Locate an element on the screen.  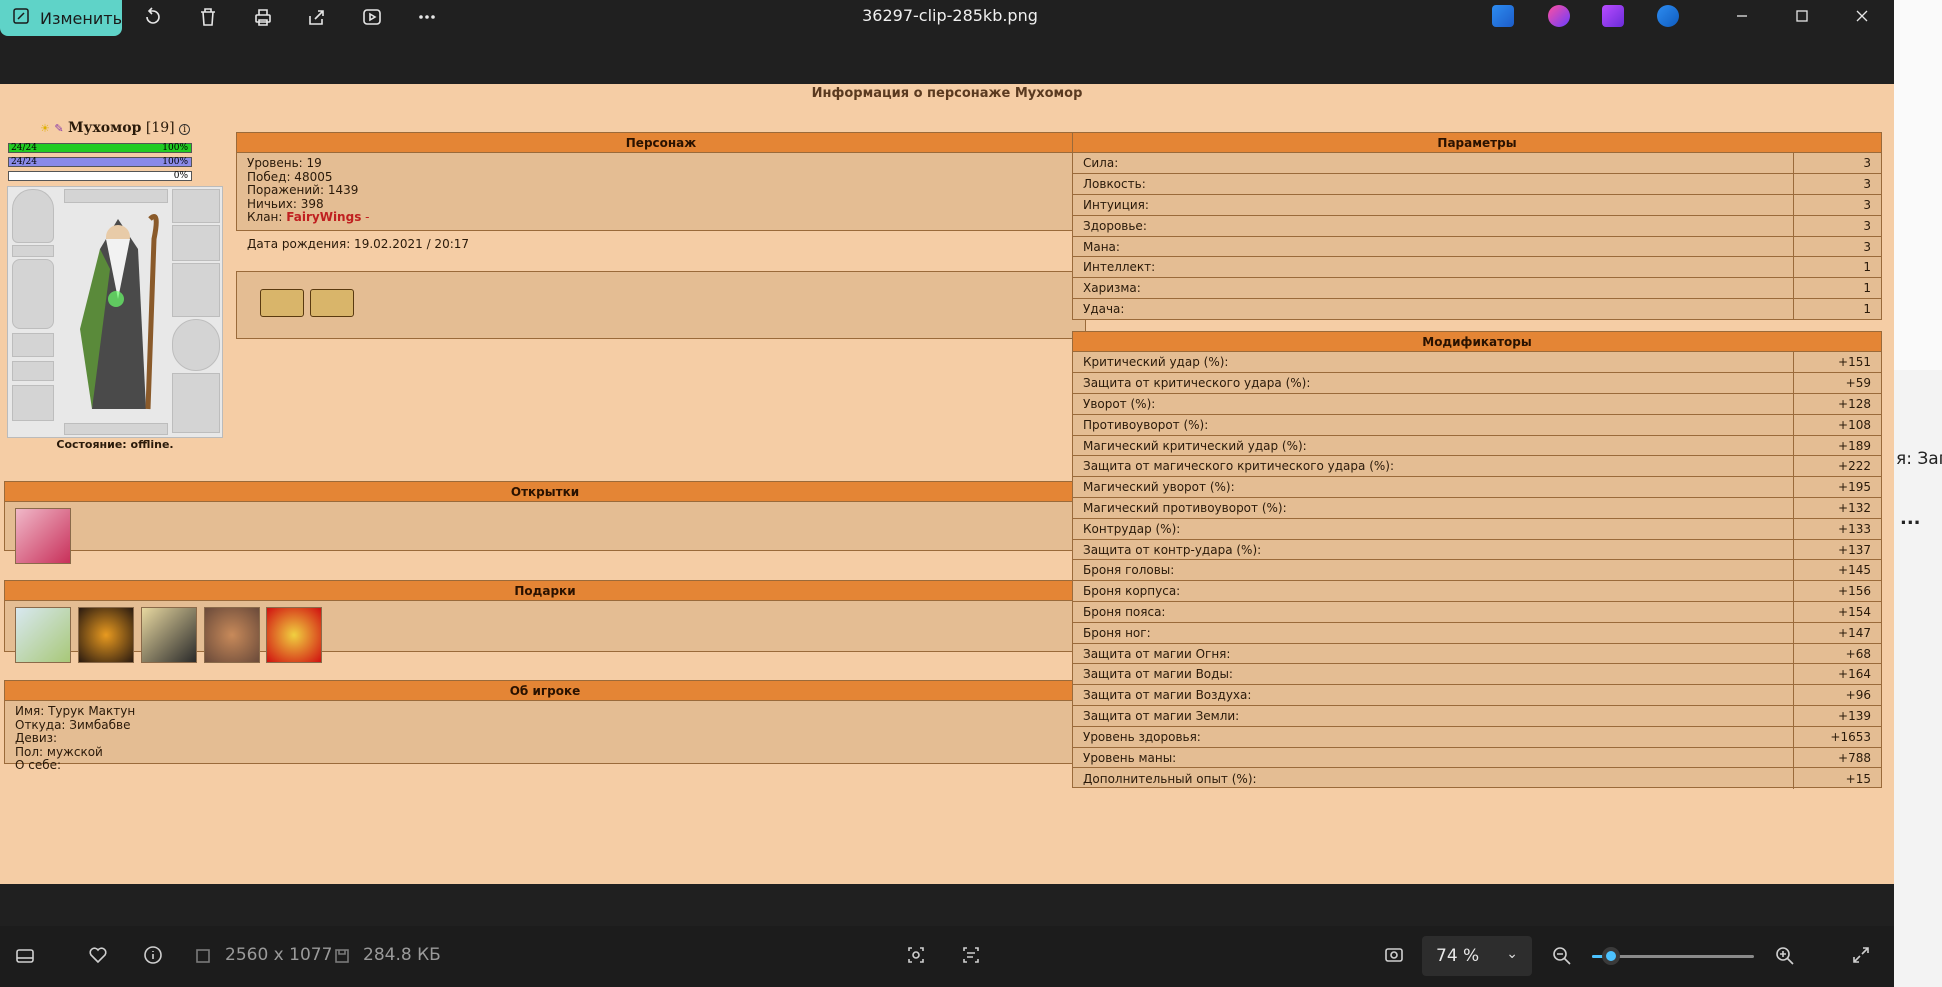
params-label: Здоровье: is located at coordinates (1433, 226).